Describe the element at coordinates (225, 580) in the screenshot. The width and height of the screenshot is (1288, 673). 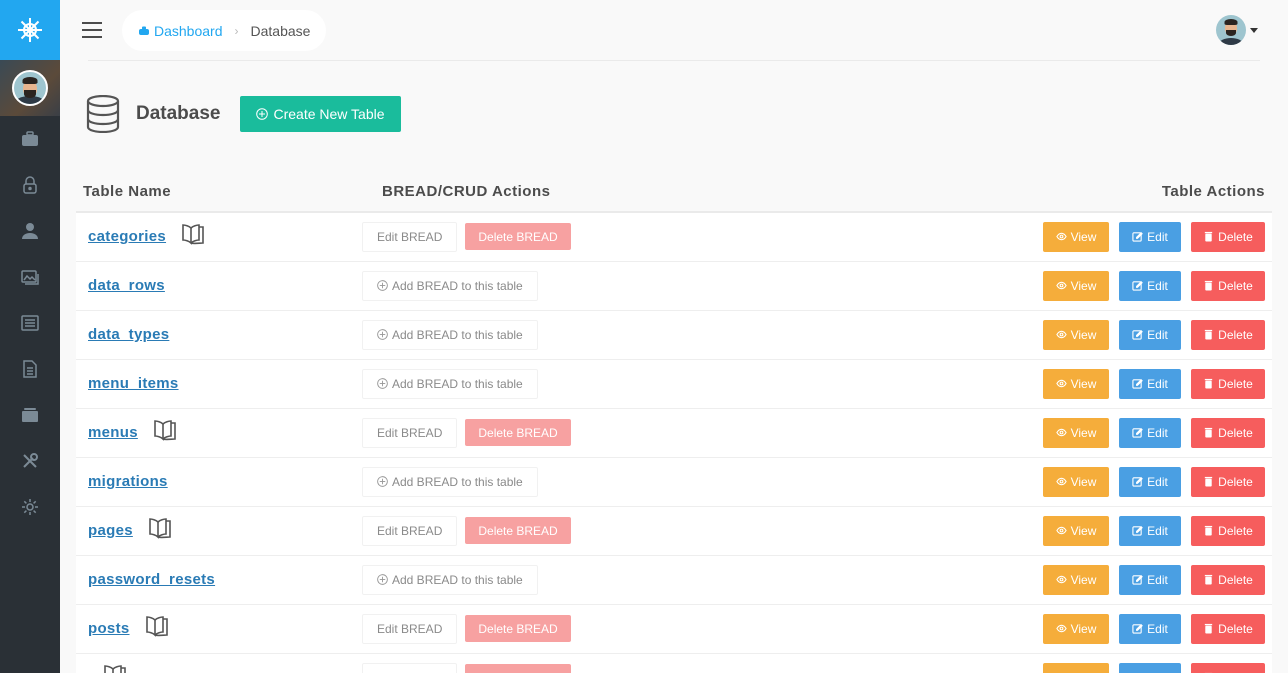
I see `table-name-cell: password_resets` at that location.